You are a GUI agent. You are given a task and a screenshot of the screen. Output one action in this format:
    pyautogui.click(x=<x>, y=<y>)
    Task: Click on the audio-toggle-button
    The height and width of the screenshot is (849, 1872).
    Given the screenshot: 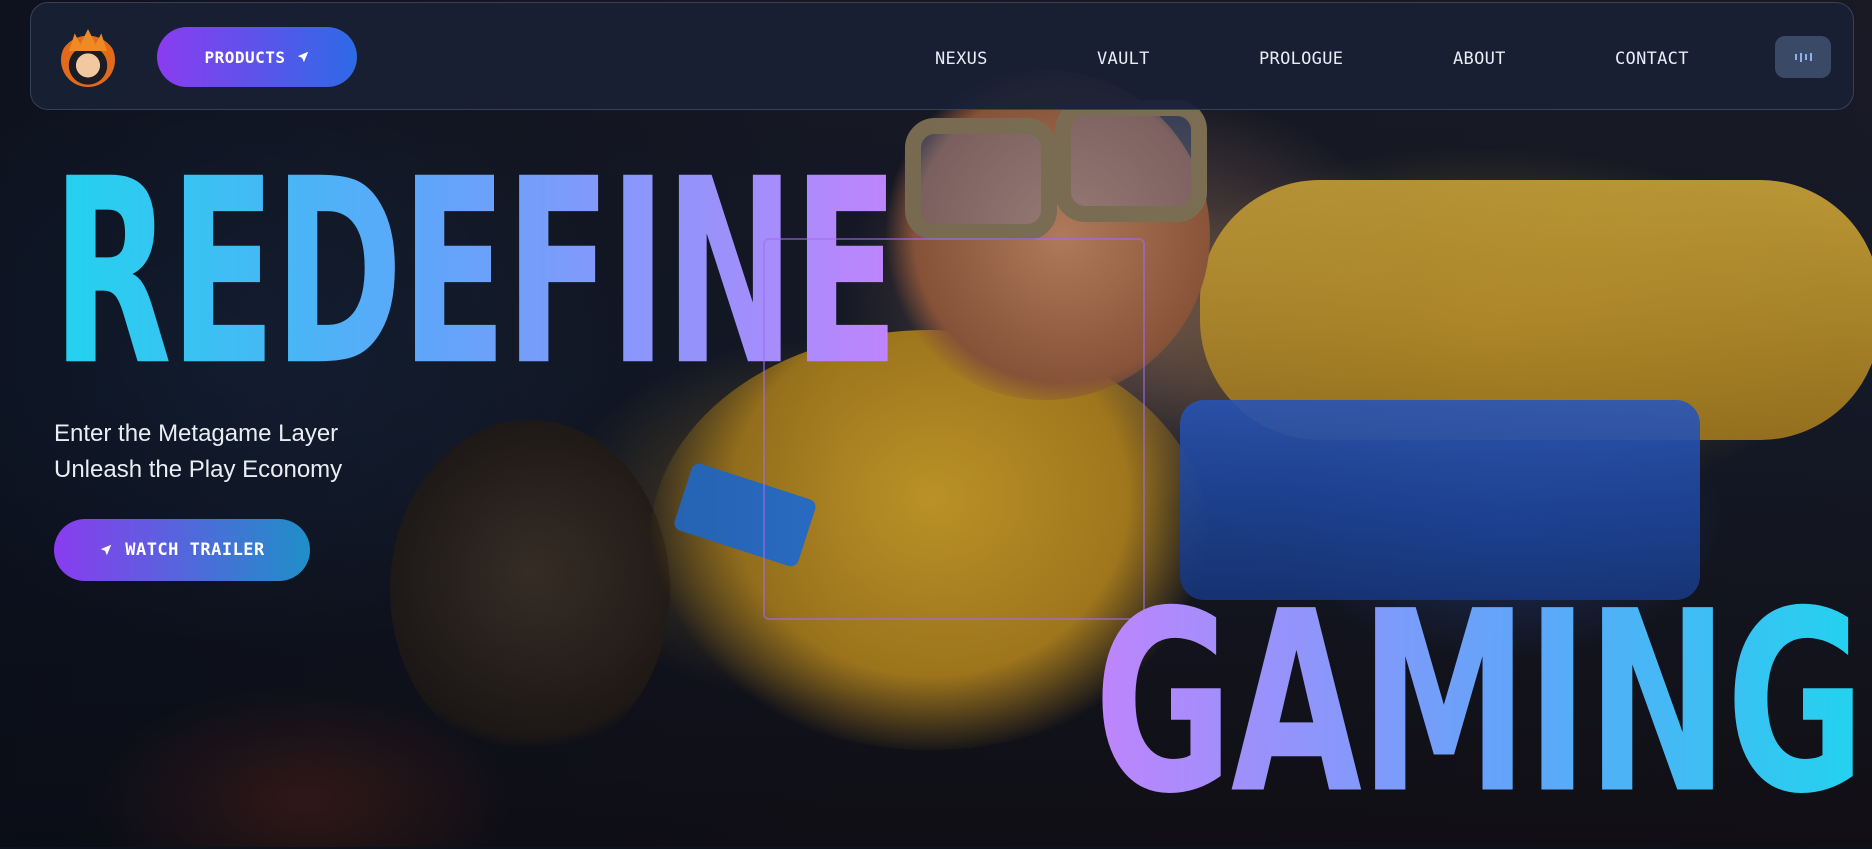 What is the action you would take?
    pyautogui.click(x=1803, y=57)
    